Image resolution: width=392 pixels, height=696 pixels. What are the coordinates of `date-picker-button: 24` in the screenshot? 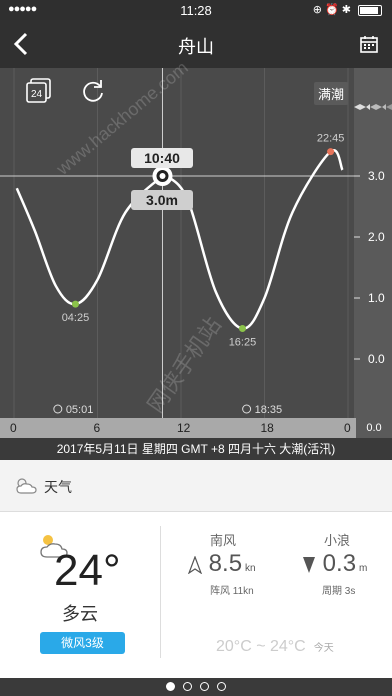 It's located at (39, 91).